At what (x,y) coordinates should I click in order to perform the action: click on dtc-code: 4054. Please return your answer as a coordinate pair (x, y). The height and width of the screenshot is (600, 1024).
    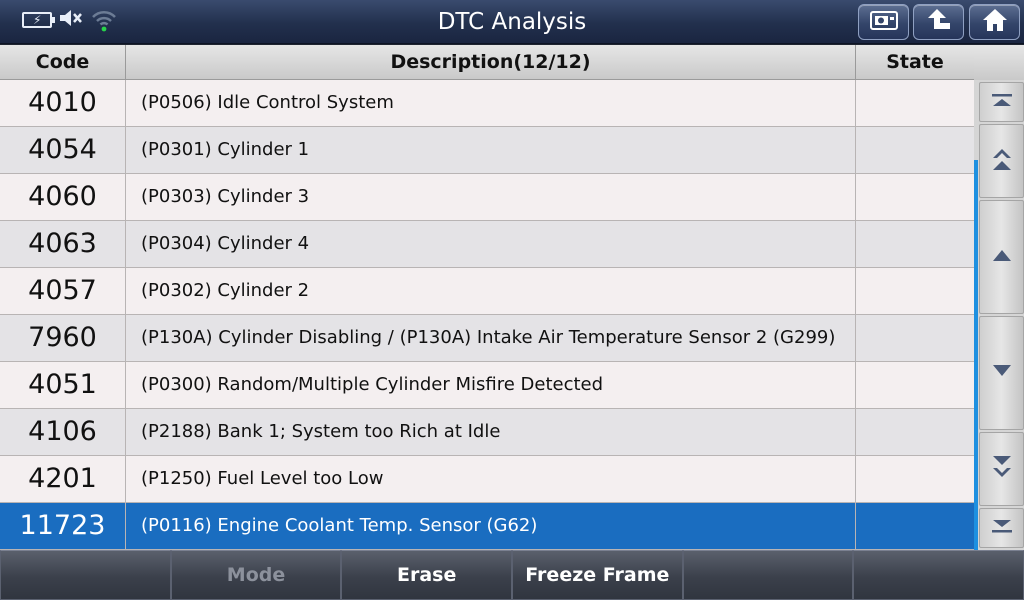
    Looking at the image, I should click on (63, 150).